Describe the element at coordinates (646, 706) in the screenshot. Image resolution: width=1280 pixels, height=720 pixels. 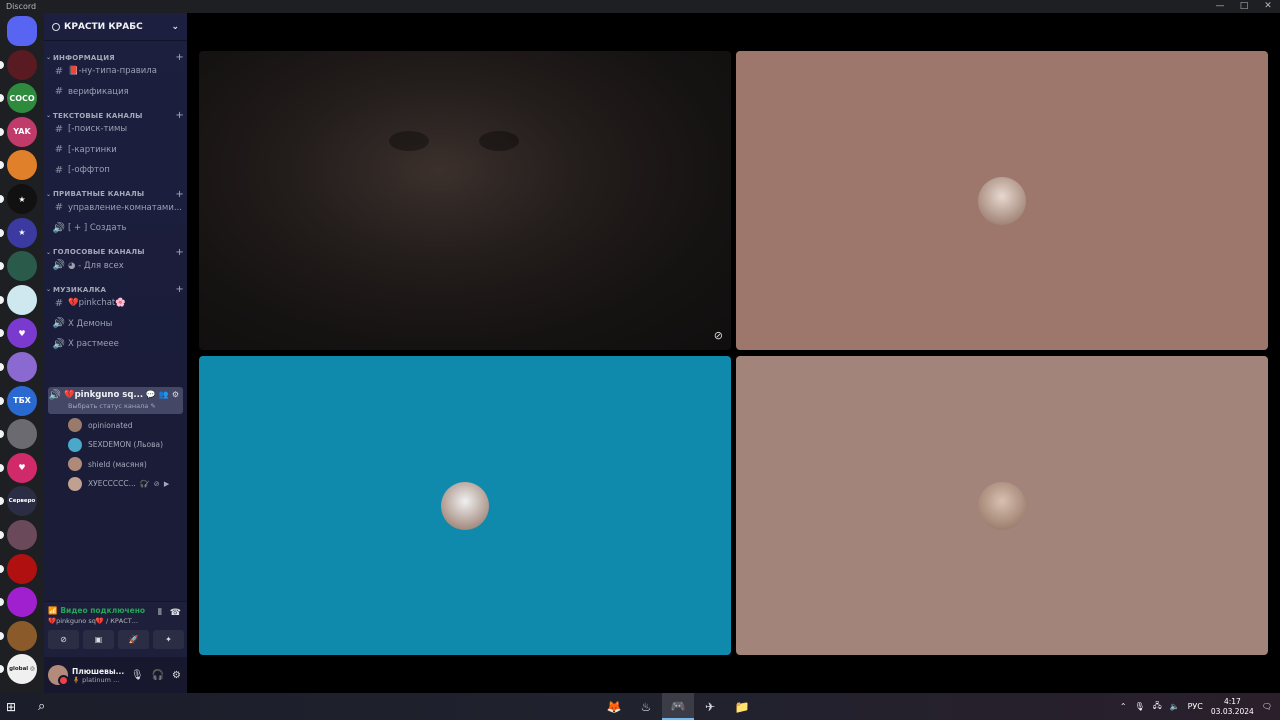
I see `steam-icon: ♨` at that location.